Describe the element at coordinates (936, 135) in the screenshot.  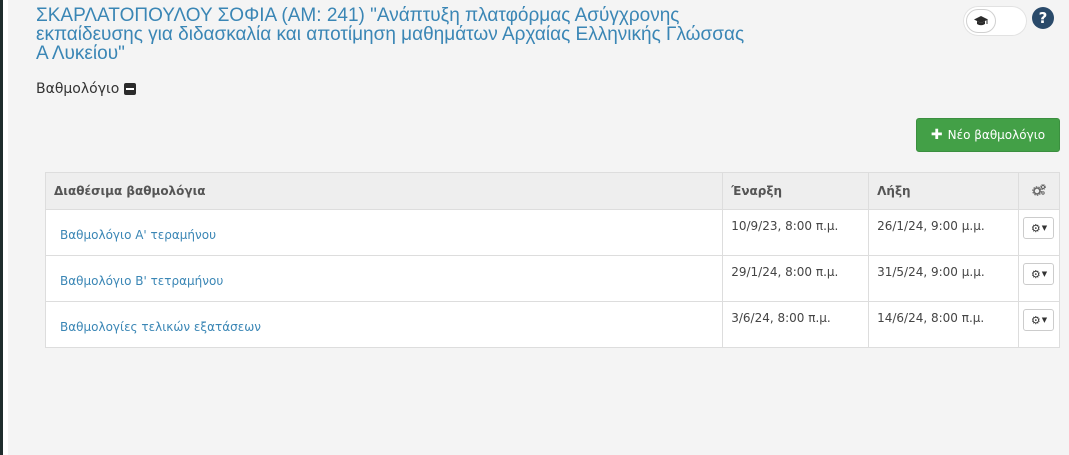
I see `plus-icon: ✚` at that location.